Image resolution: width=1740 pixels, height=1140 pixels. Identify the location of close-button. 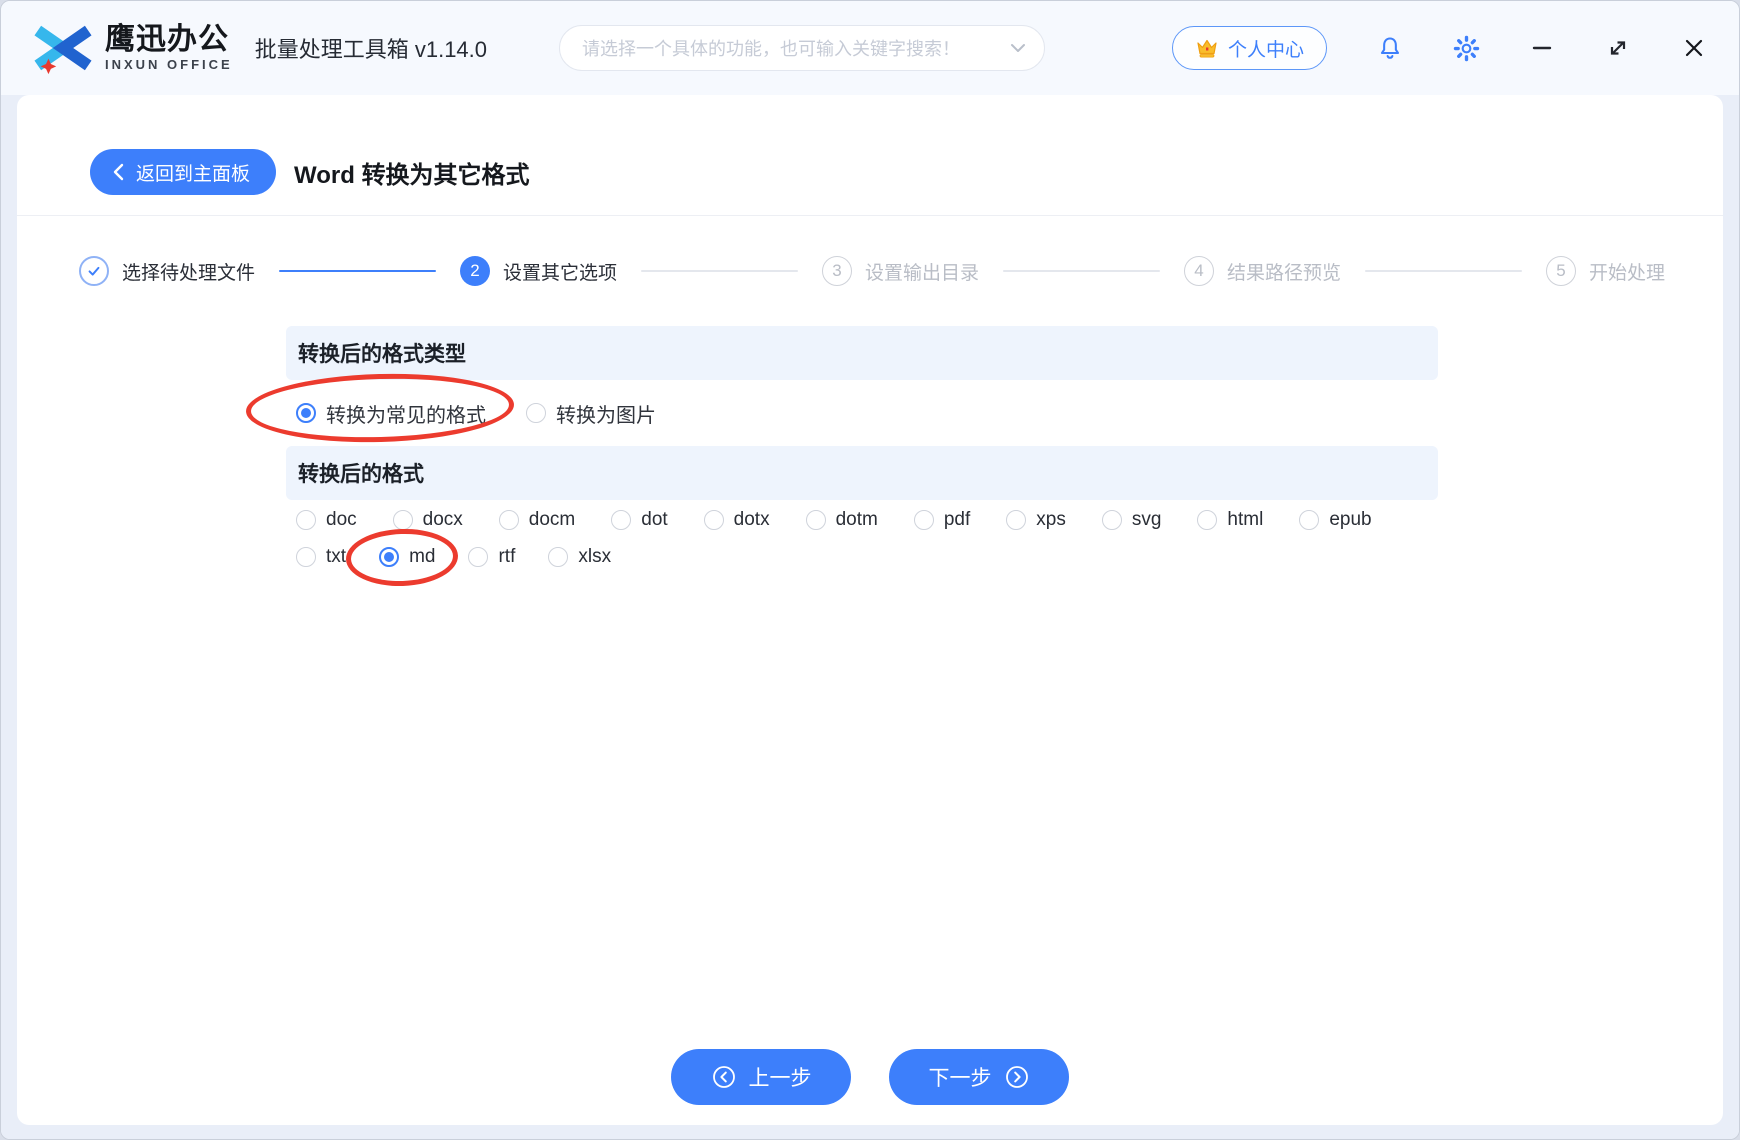
(1694, 48).